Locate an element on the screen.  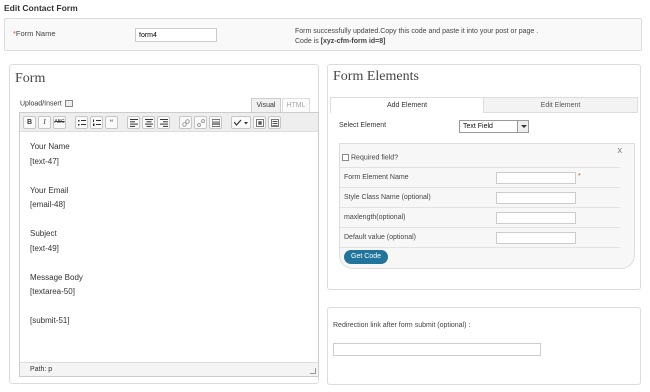
align-right-icon is located at coordinates (163, 123).